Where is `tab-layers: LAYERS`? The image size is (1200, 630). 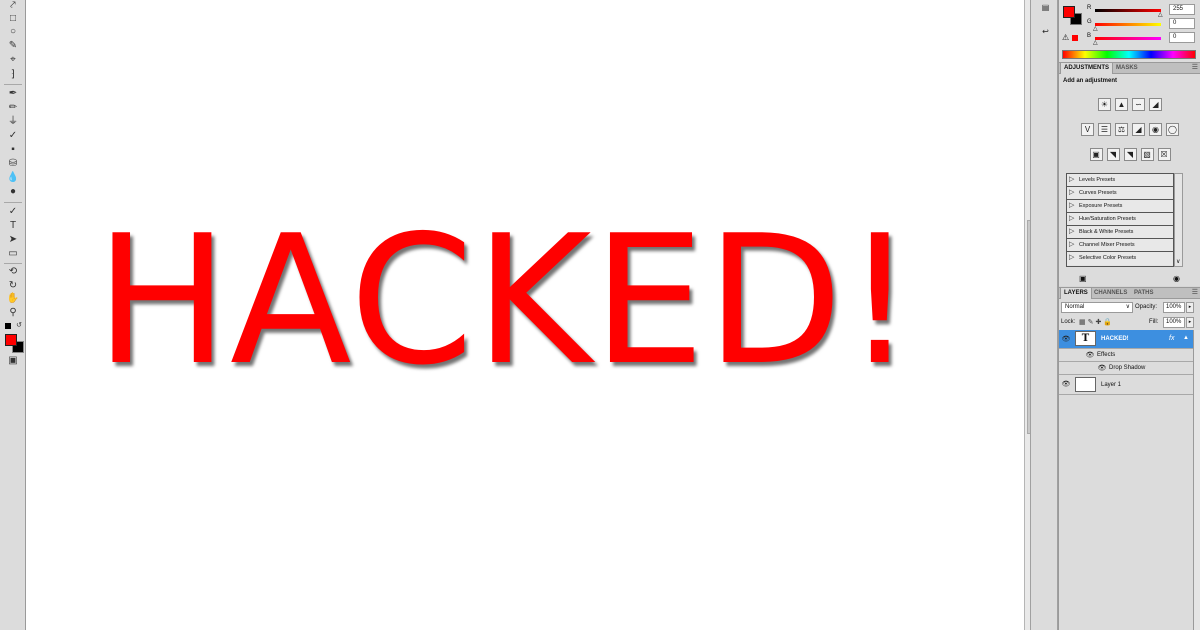
tab-layers: LAYERS is located at coordinates (1076, 293).